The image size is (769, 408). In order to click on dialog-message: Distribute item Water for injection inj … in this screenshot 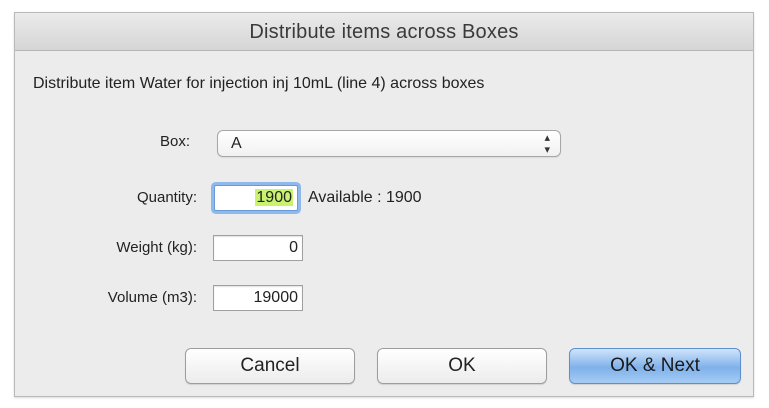, I will do `click(259, 83)`.